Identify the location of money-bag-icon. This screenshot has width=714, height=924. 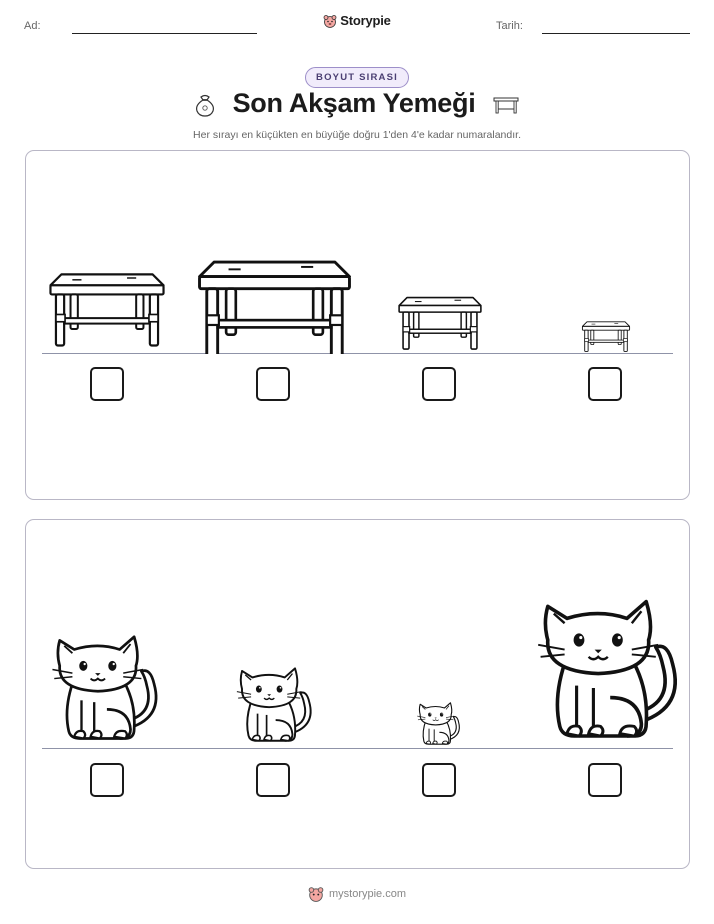
(204, 105).